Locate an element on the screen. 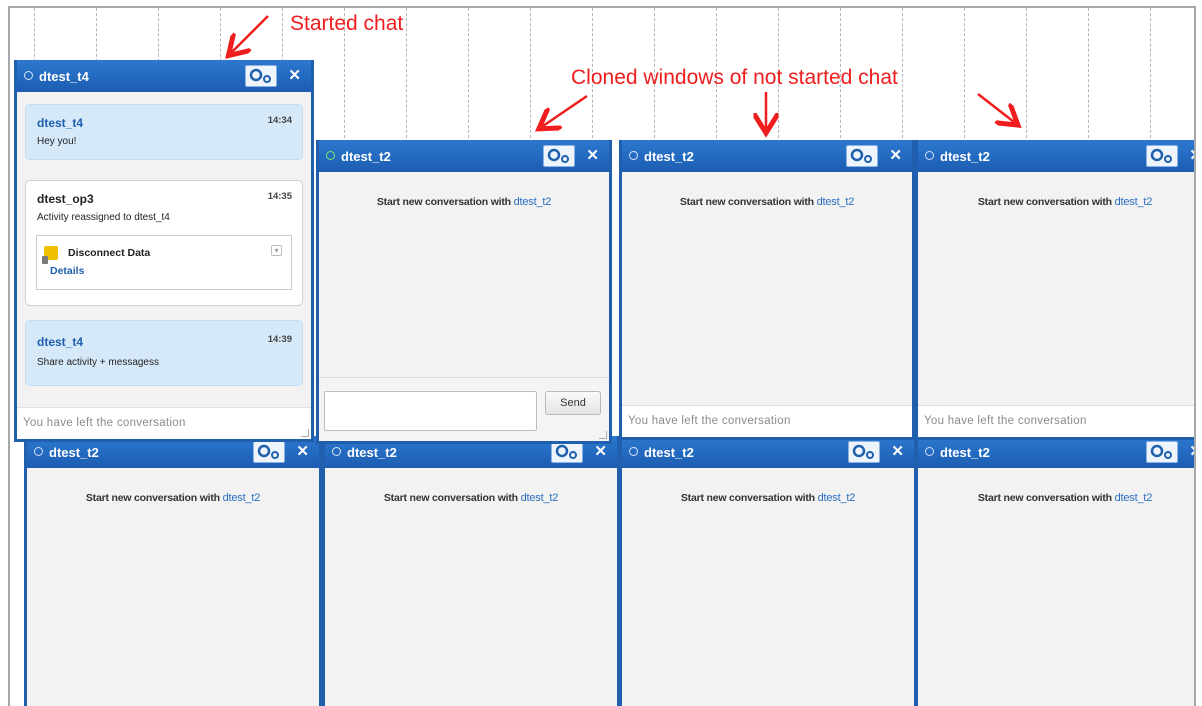 The width and height of the screenshot is (1202, 706). activity-card: Disconnect Data Details ▾ is located at coordinates (164, 262).